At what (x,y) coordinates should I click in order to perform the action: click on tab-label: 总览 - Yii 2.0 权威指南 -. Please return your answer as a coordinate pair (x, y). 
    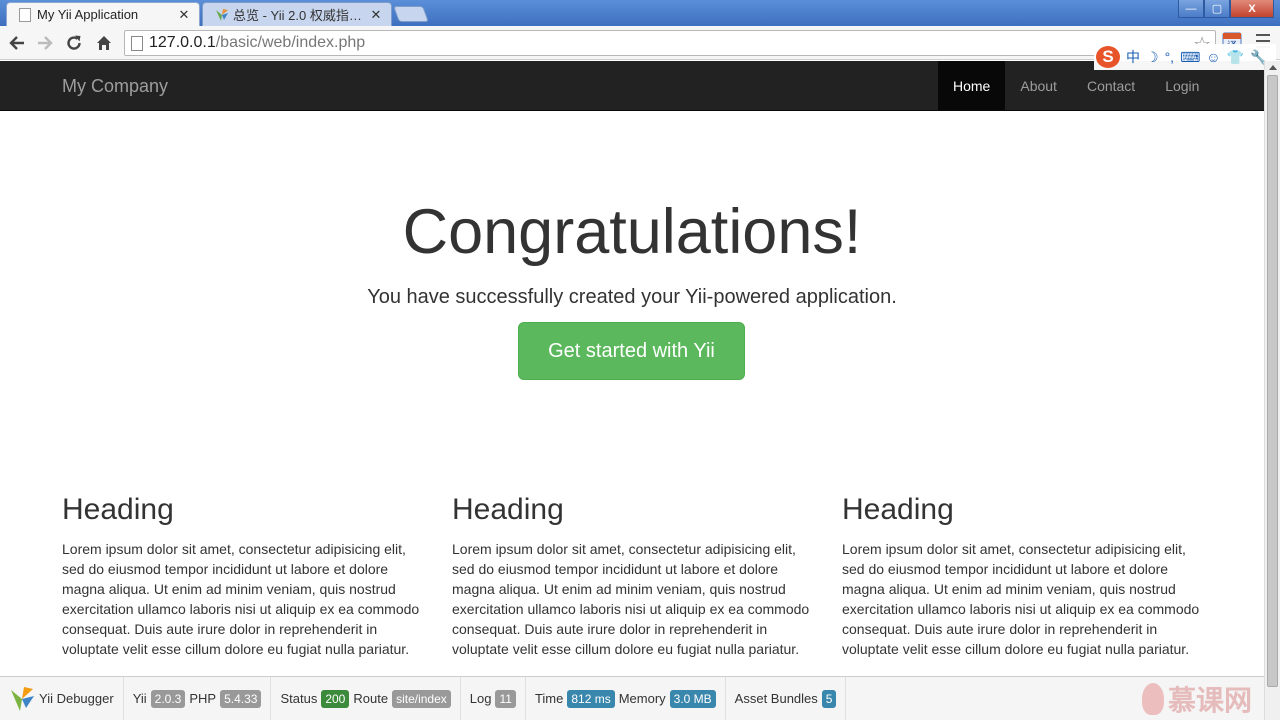
    Looking at the image, I should click on (298, 15).